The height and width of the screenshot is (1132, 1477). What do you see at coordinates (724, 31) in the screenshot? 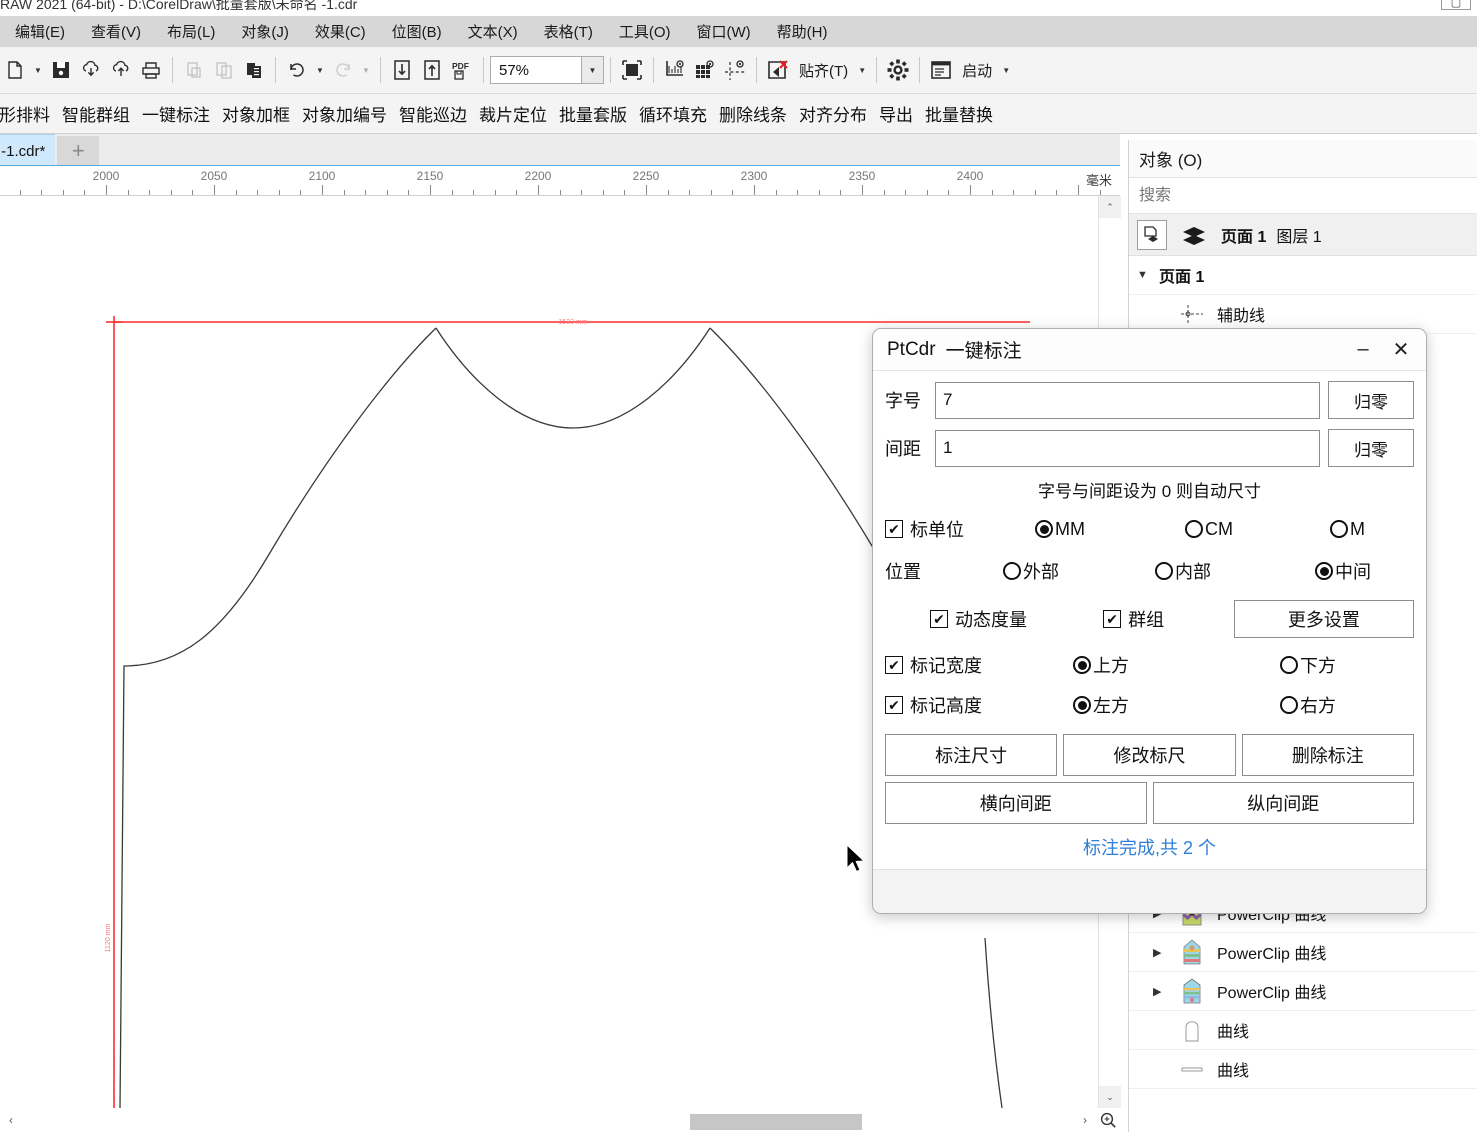
I see `menu-window: 窗口(W)` at bounding box center [724, 31].